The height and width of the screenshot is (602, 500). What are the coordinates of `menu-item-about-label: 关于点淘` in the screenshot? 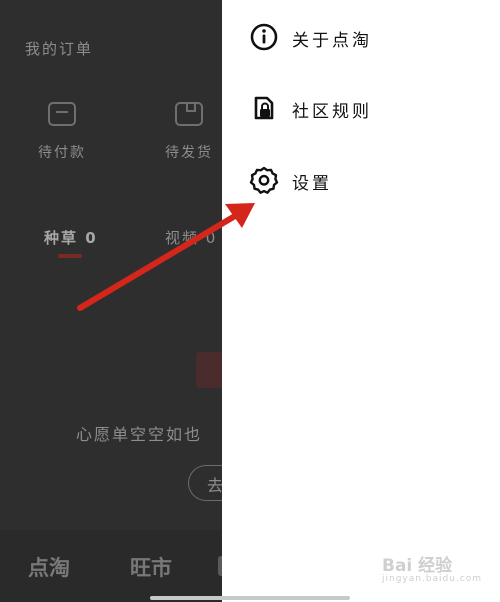 It's located at (332, 41).